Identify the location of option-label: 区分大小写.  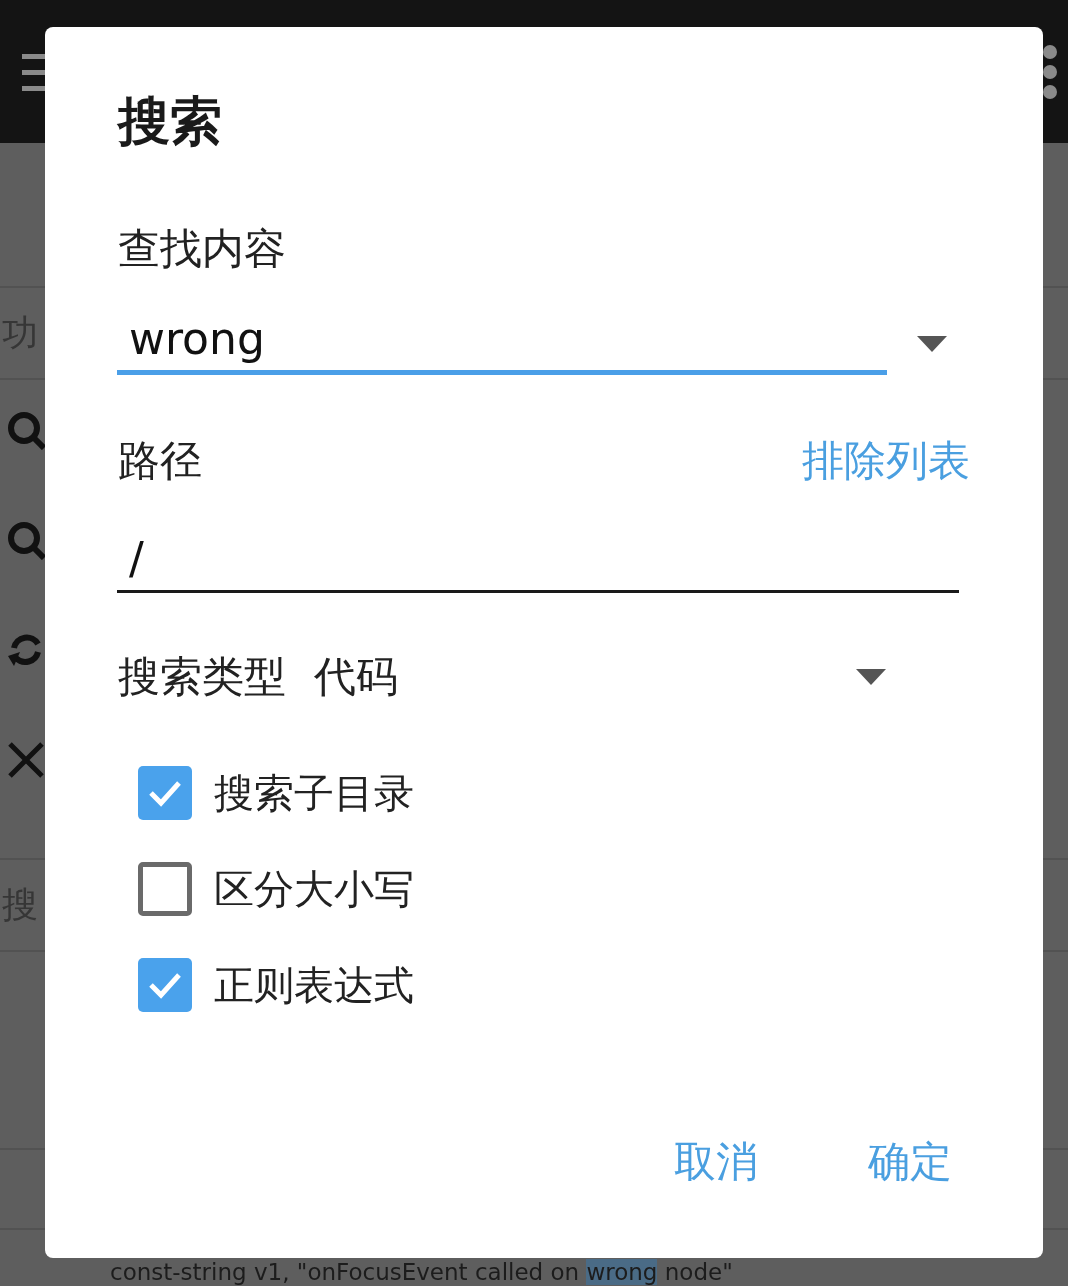
(314, 889).